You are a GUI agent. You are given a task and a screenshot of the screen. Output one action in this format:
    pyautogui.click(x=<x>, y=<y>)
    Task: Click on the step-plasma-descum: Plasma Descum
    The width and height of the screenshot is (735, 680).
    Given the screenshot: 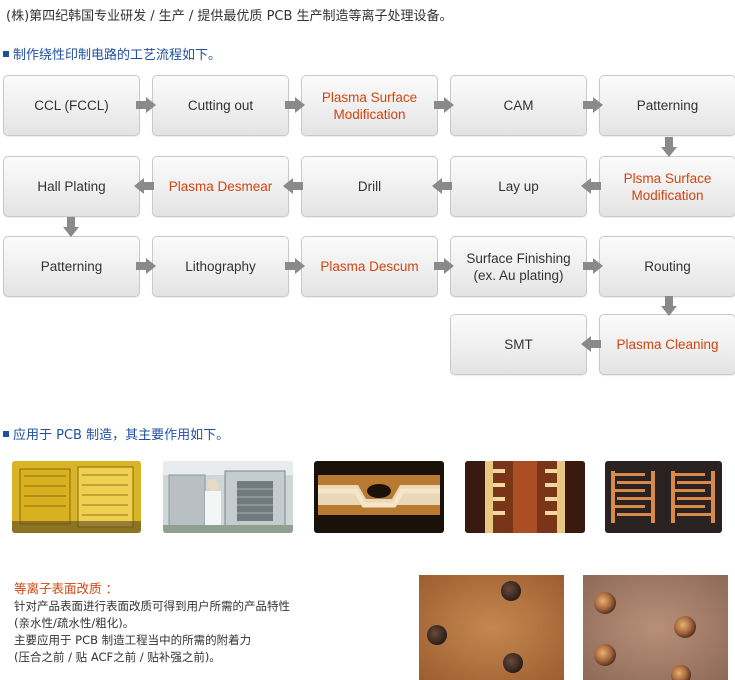 What is the action you would take?
    pyautogui.click(x=369, y=266)
    